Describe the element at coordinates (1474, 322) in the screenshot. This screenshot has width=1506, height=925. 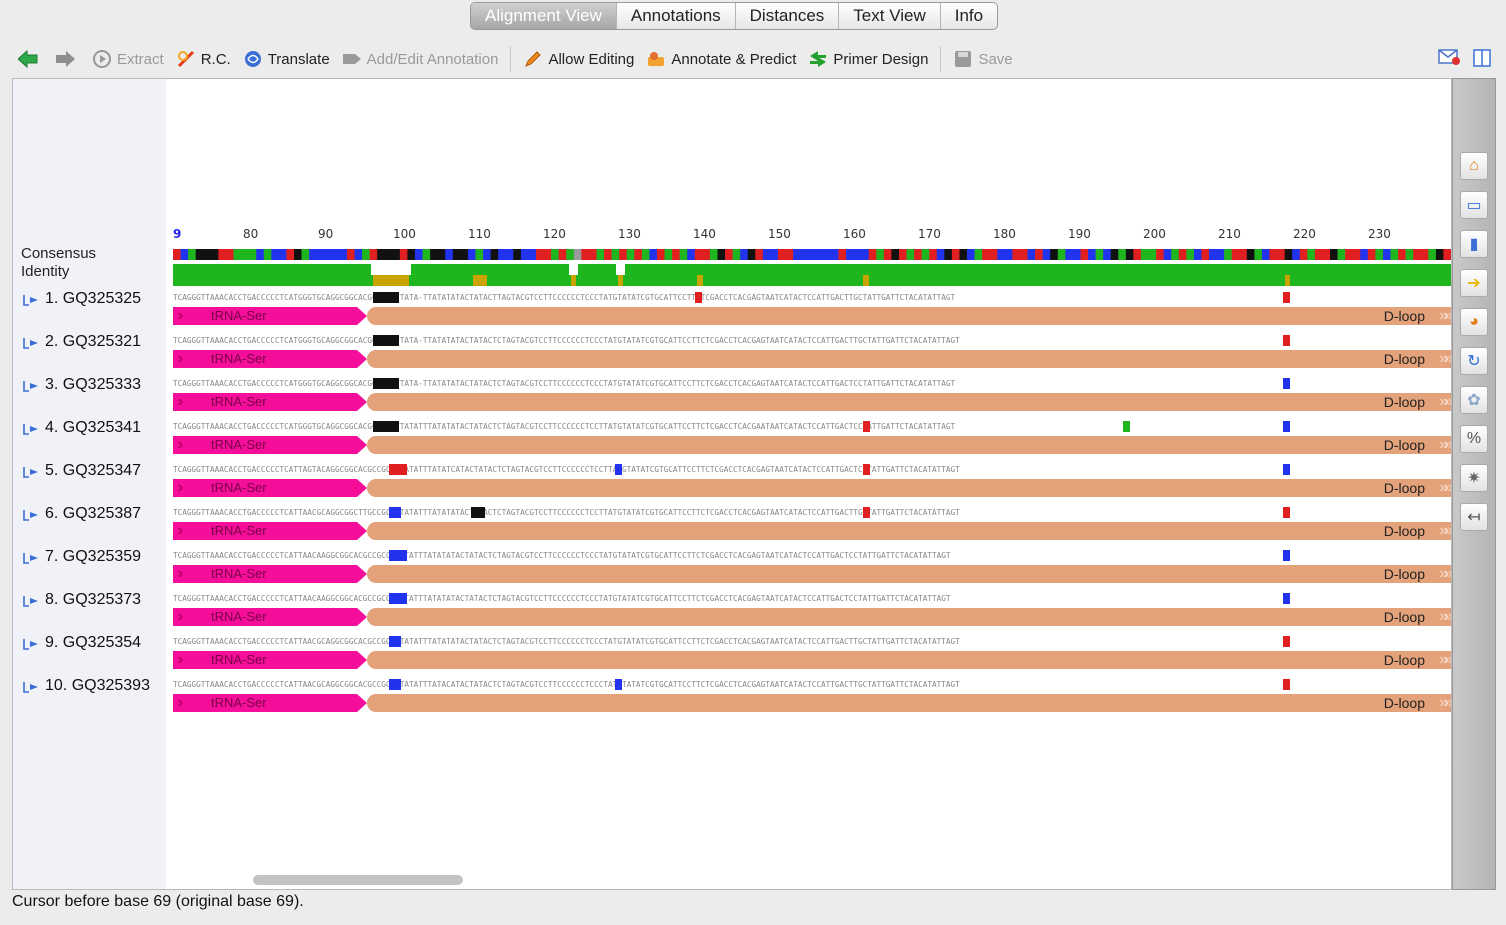
I see `side-panel-button: ◕` at that location.